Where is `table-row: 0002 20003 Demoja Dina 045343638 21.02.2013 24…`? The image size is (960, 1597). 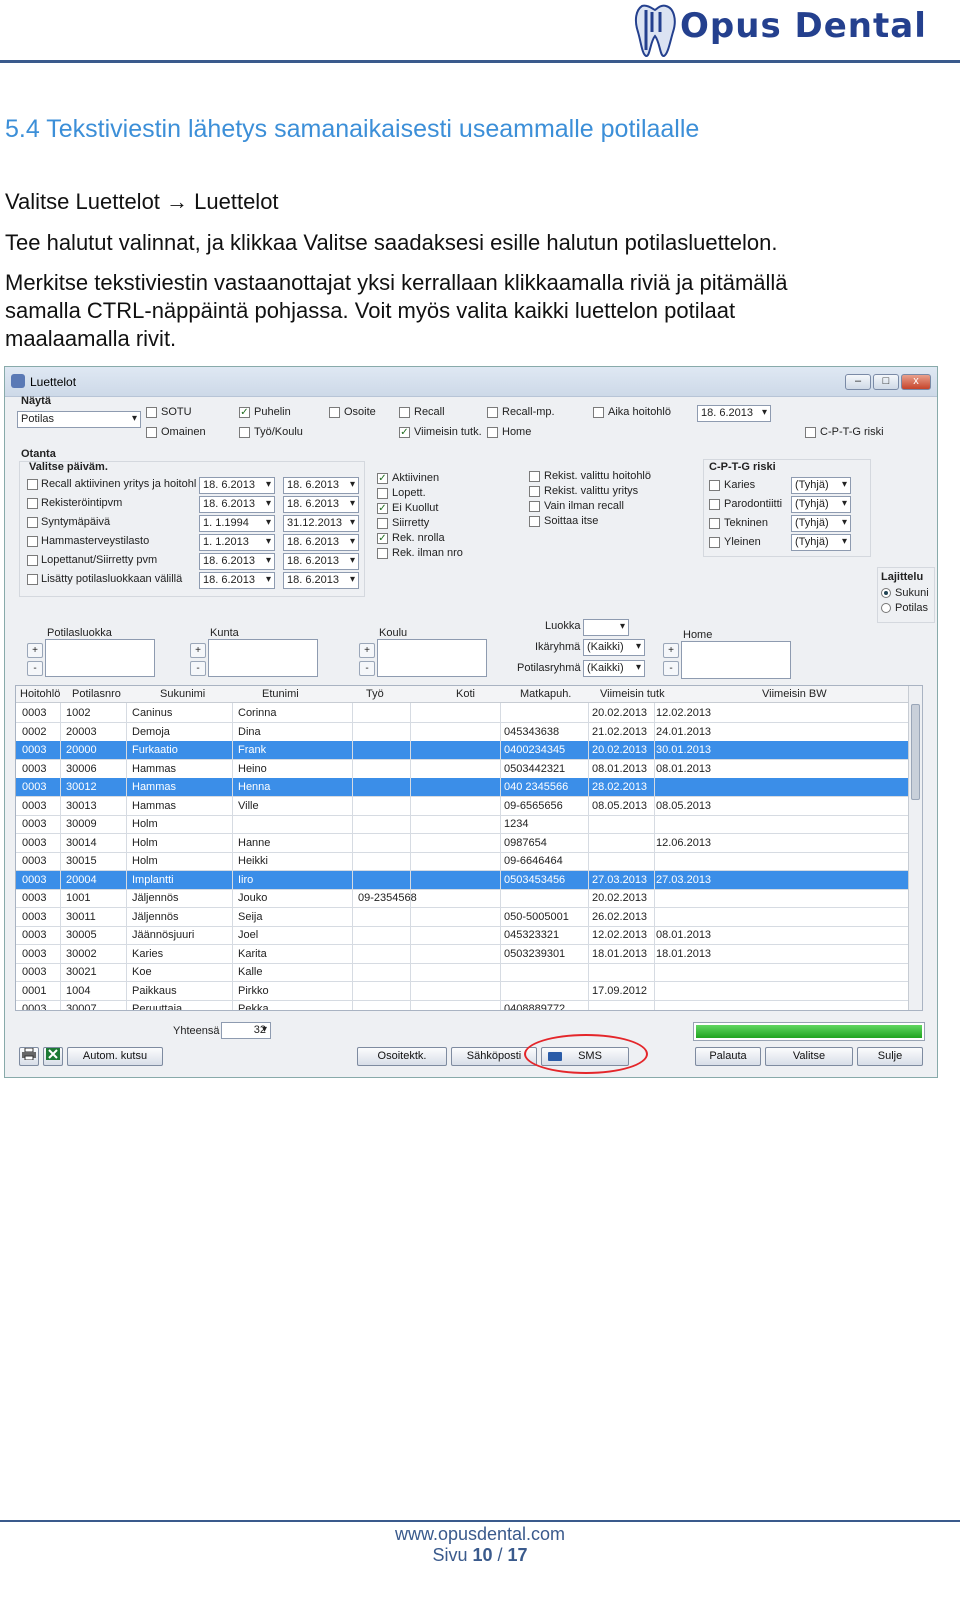
table-row: 0002 20003 Demoja Dina 045343638 21.02.2013 24… is located at coordinates (463, 732).